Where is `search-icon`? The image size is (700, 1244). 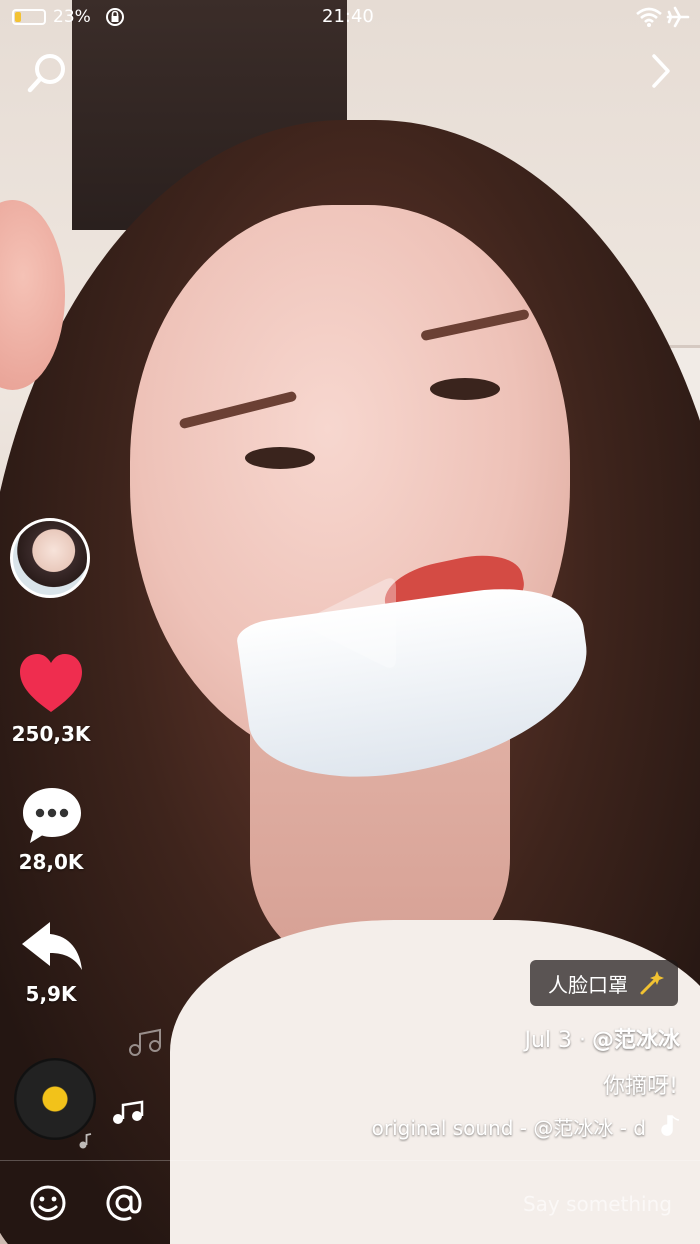 search-icon is located at coordinates (46, 73).